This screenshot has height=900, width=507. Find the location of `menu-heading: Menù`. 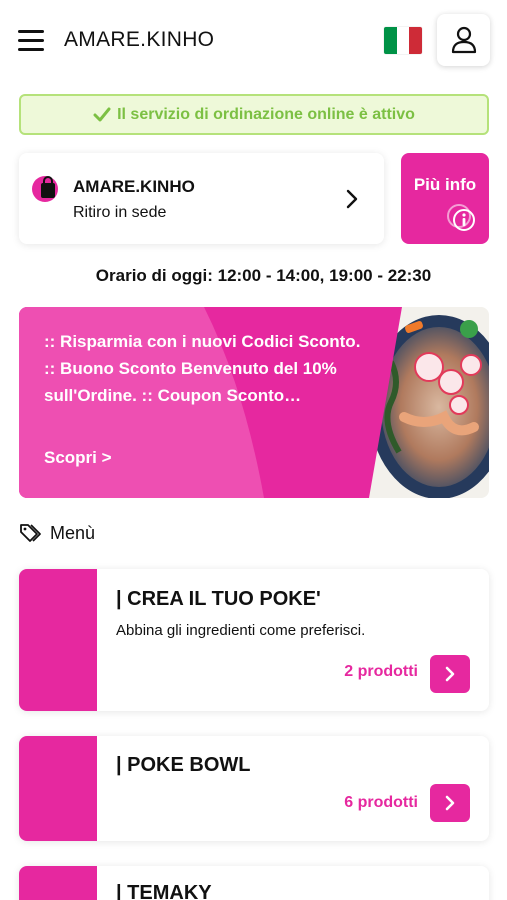

menu-heading: Menù is located at coordinates (57, 533).